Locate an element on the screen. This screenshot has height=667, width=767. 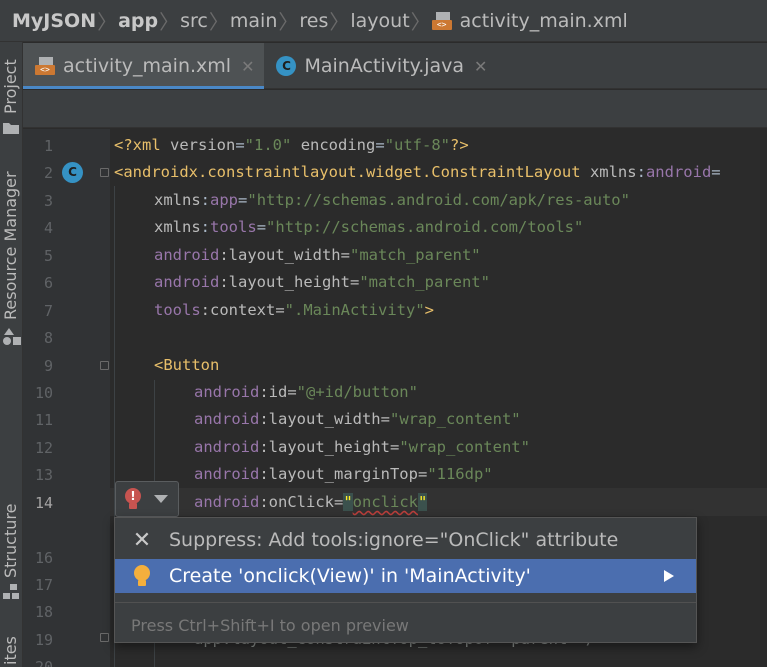
attr-name: :onClick= is located at coordinates (301, 502).